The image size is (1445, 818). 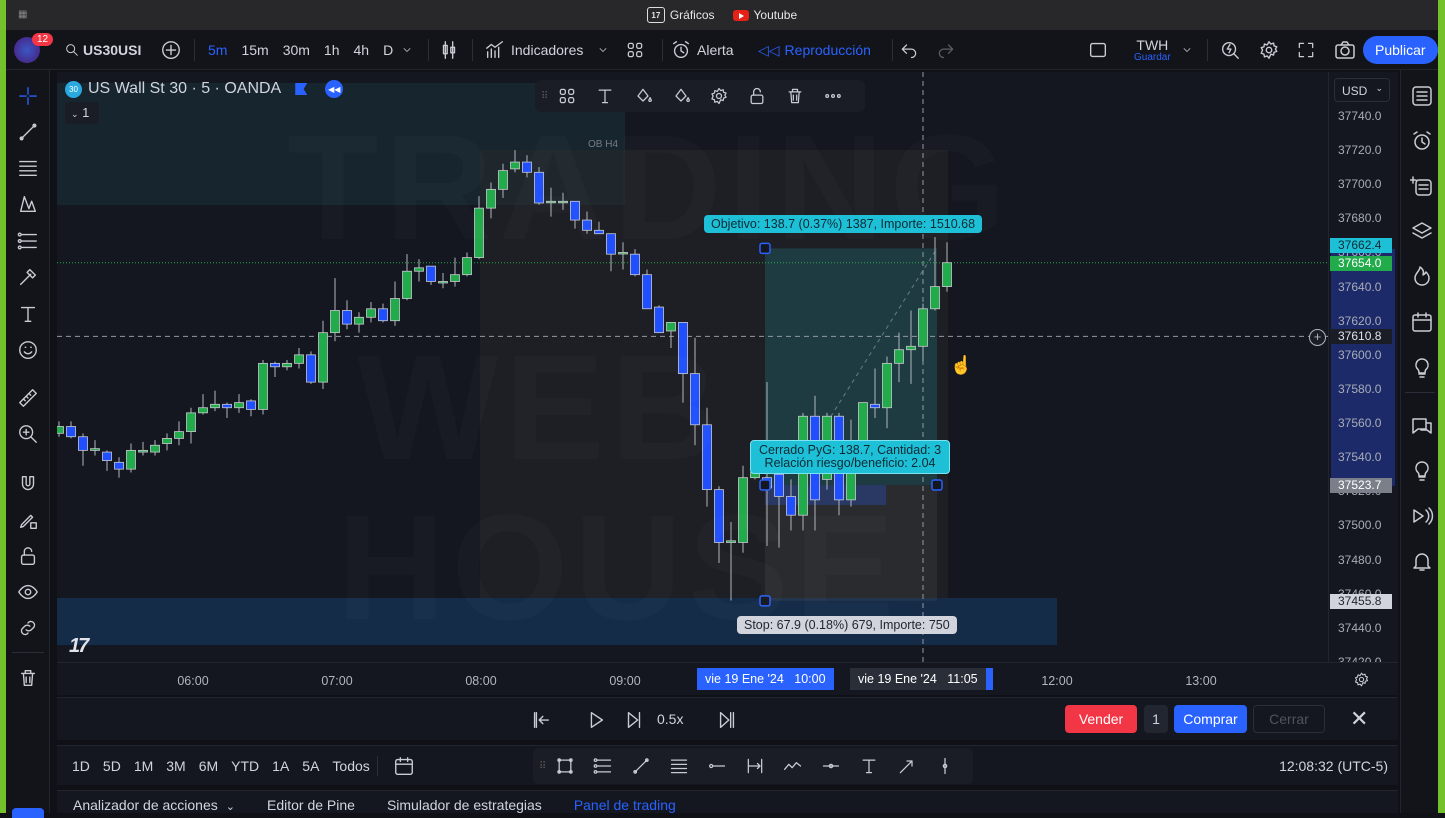 I want to click on interval-D: D, so click(x=388, y=50).